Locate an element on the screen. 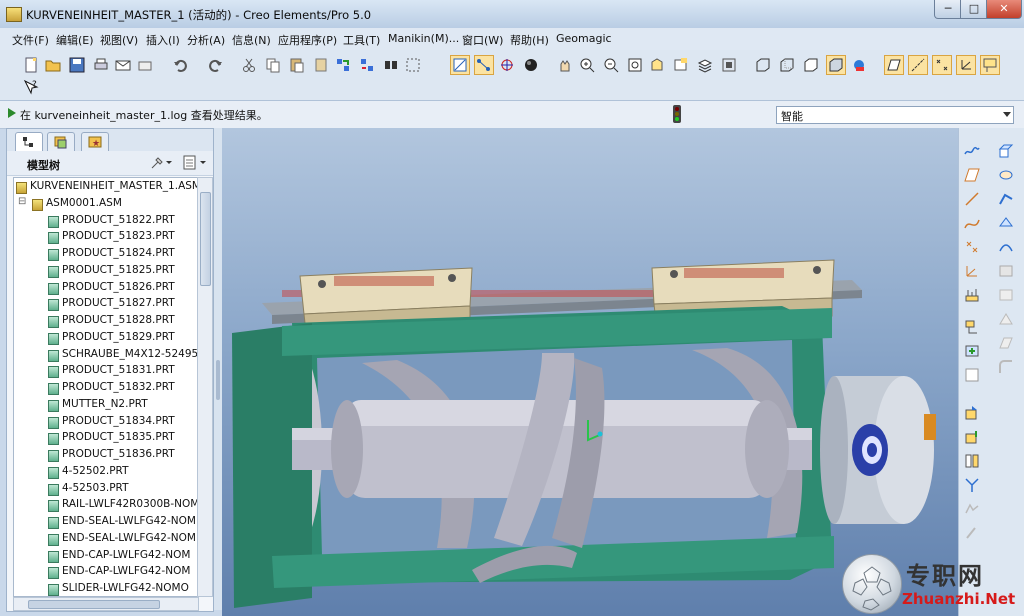  boundary-blend-icon is located at coordinates (1006, 247).